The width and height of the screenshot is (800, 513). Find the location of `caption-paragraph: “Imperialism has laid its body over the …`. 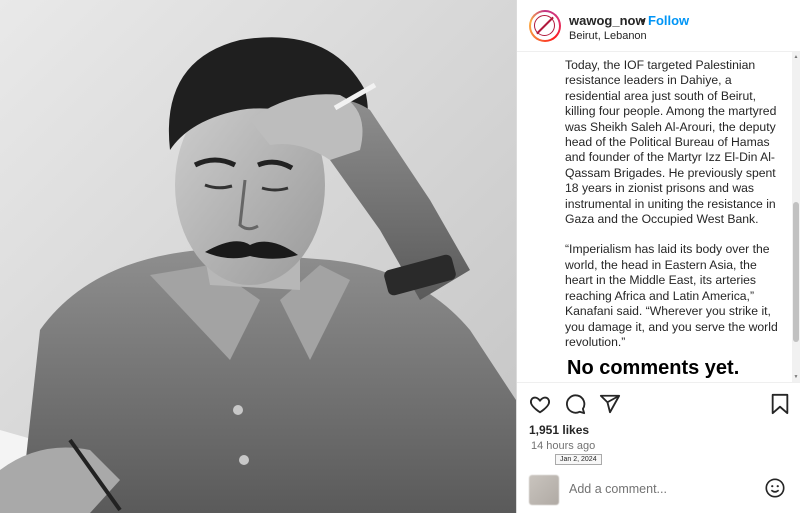

caption-paragraph: “Imperialism has laid its body over the … is located at coordinates (671, 295).